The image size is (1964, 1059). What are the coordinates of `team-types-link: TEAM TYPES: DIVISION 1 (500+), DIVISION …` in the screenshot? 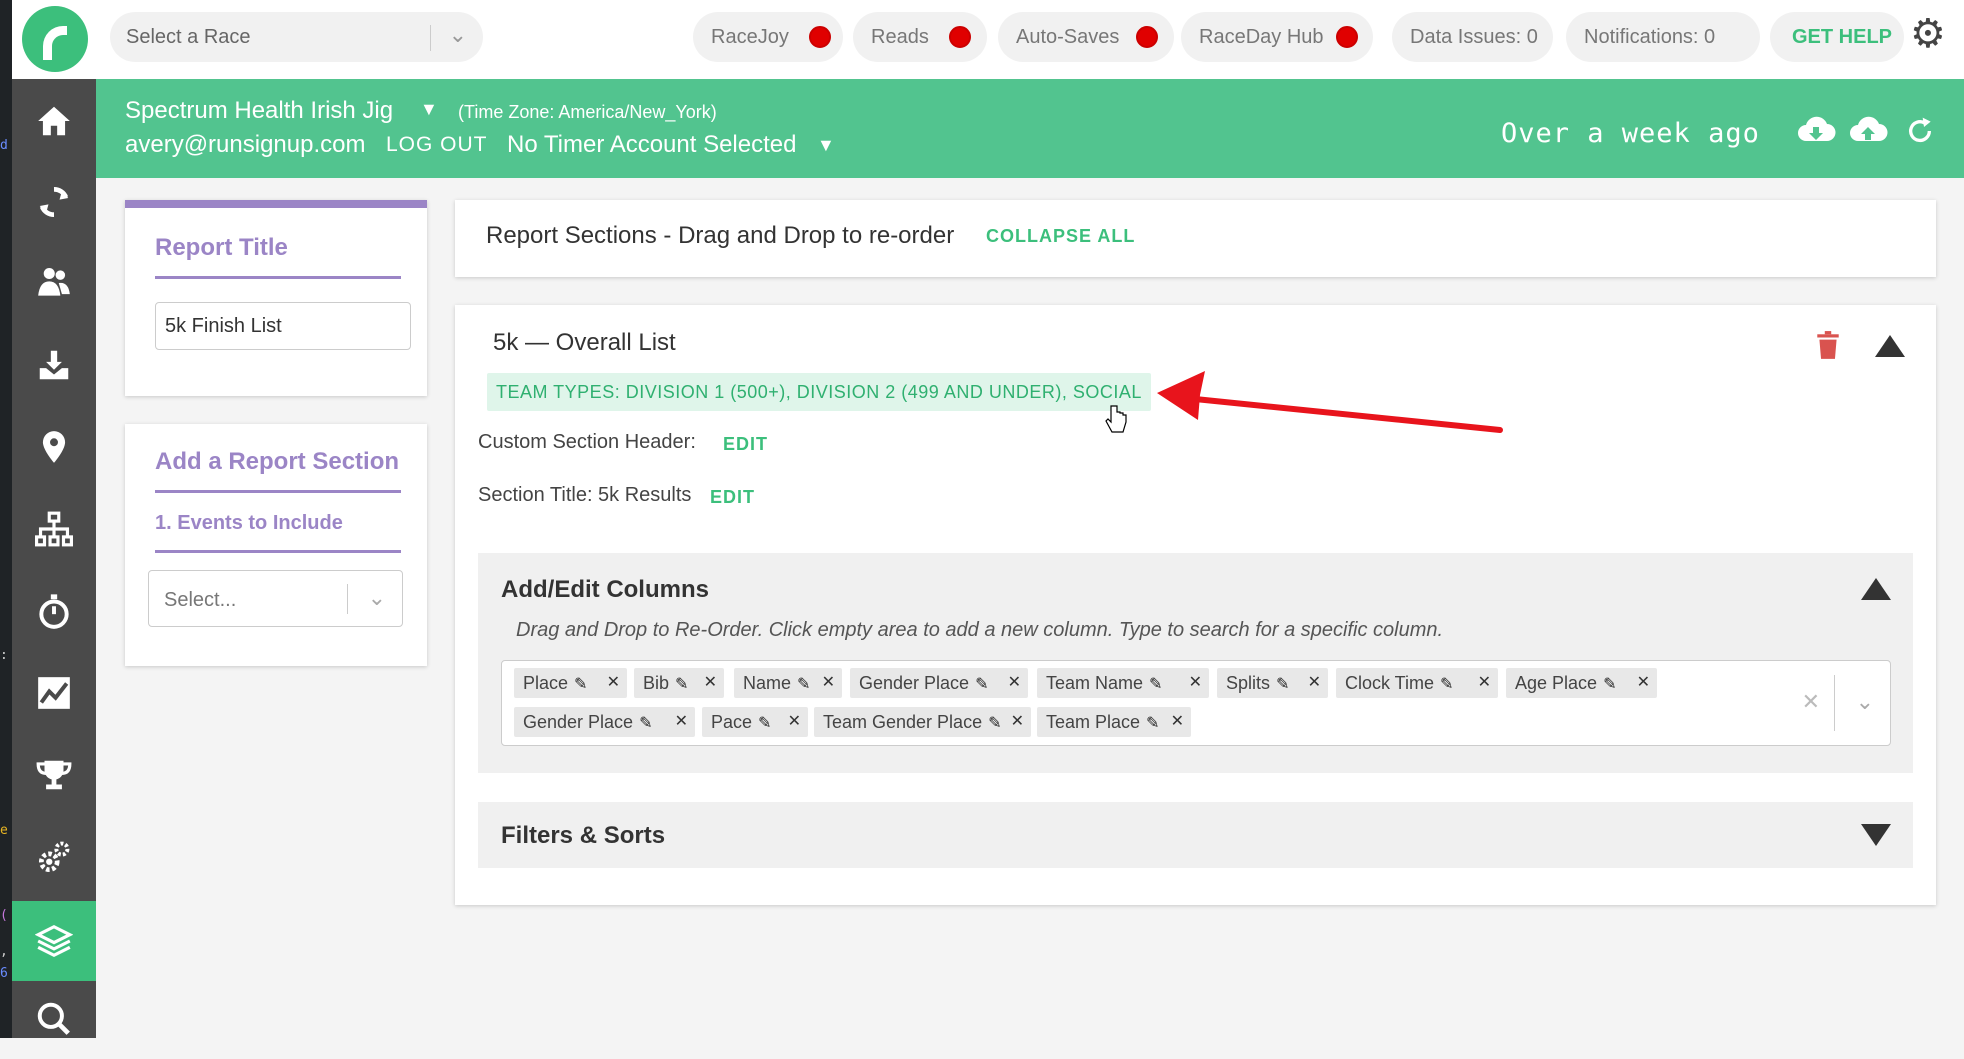 It's located at (819, 392).